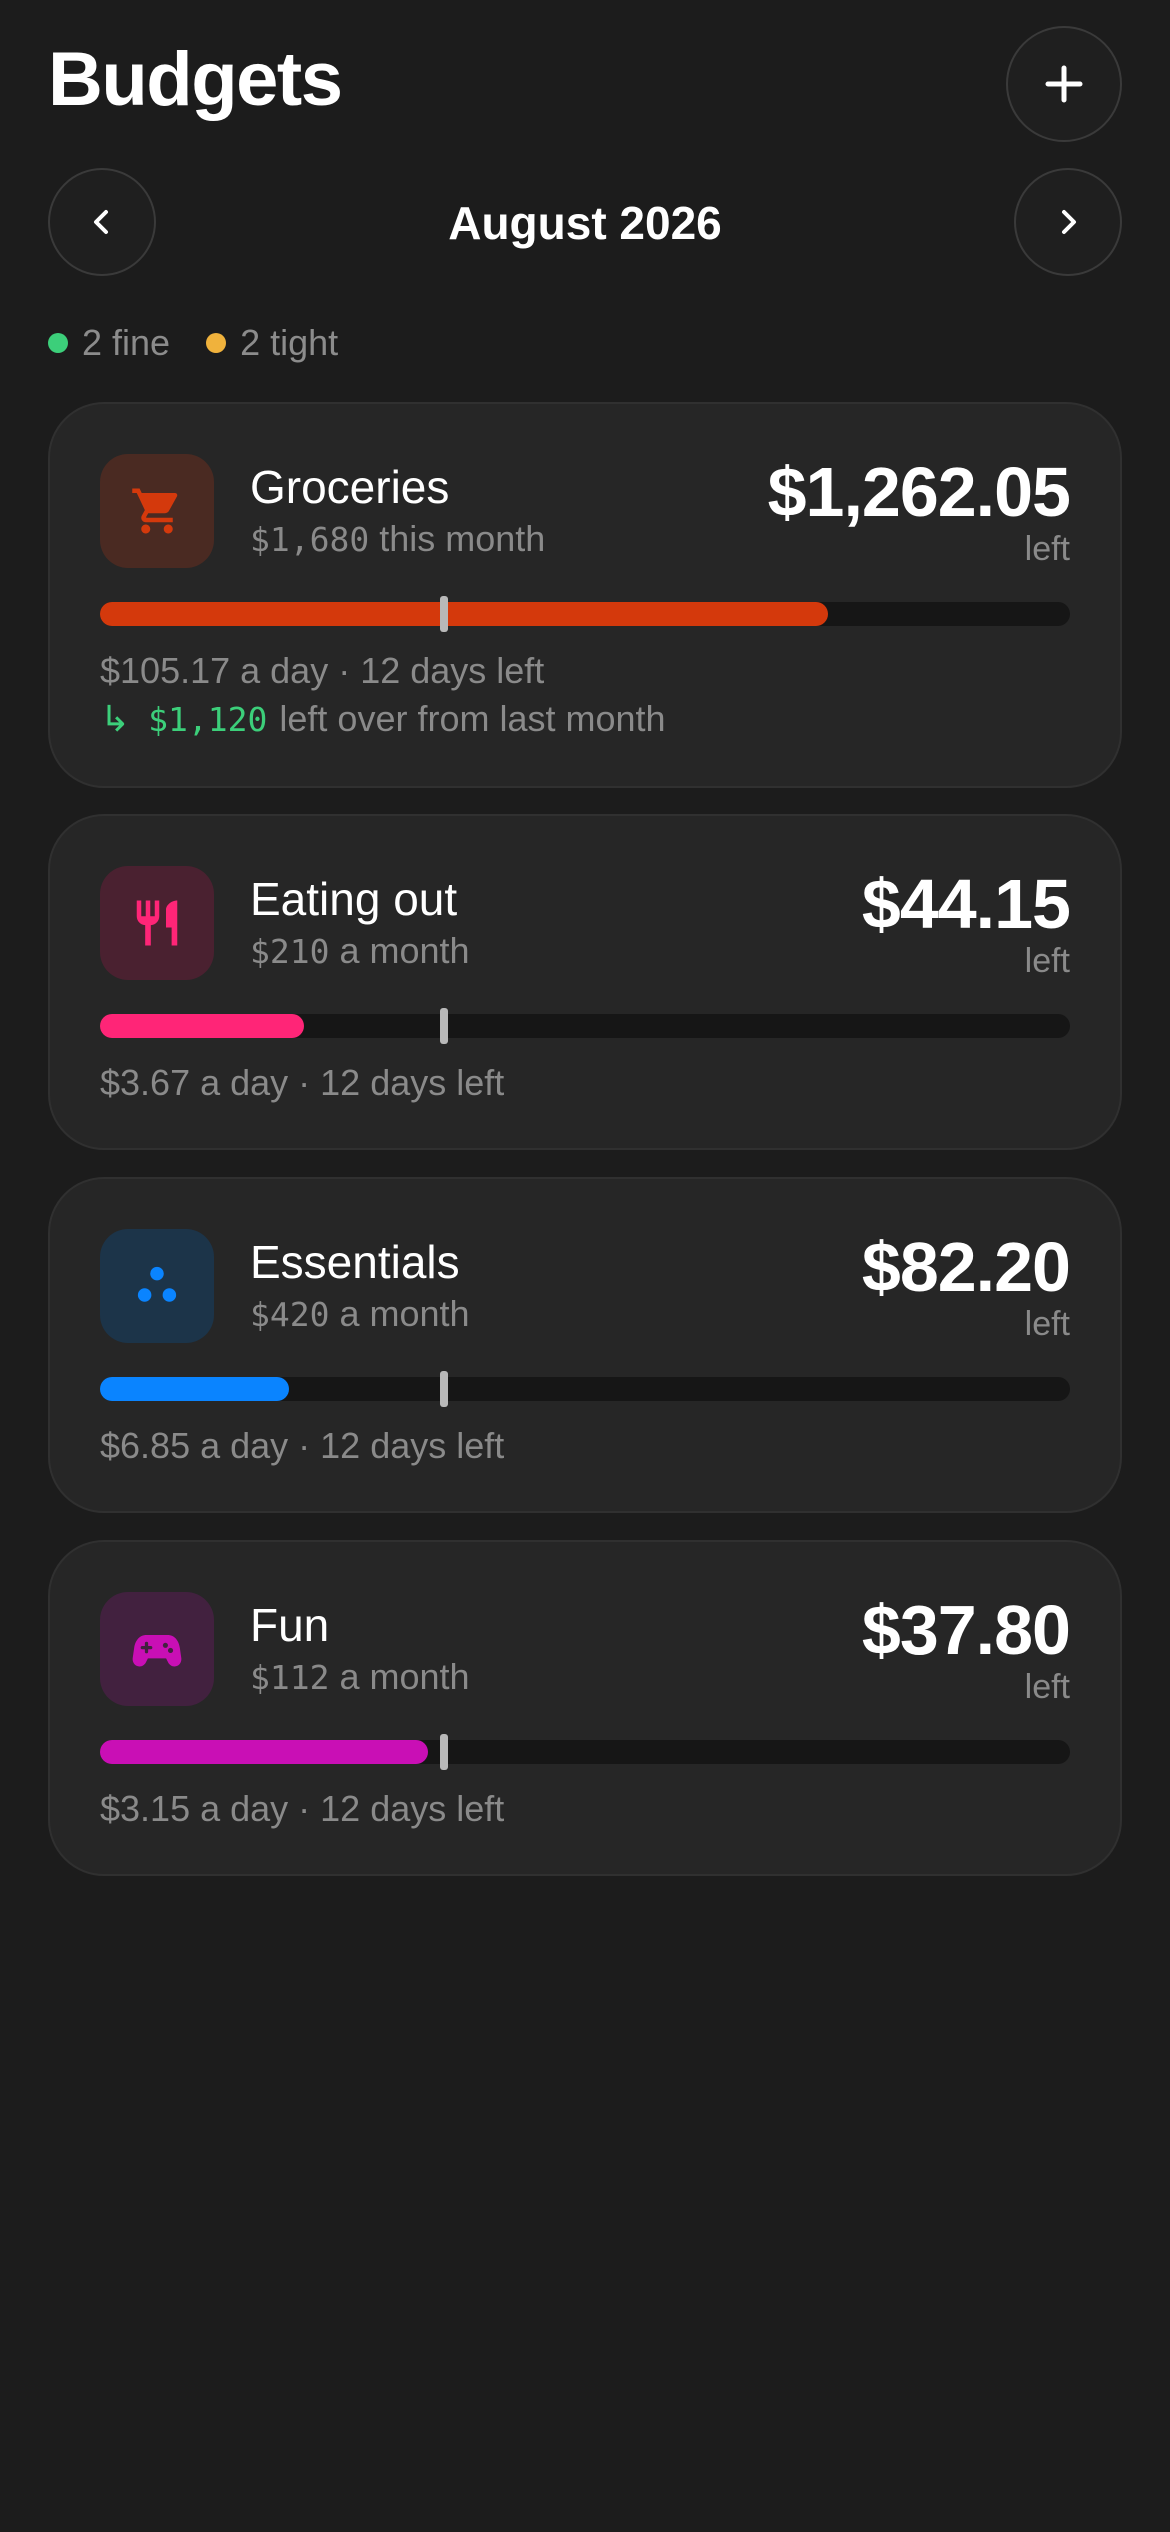 This screenshot has height=2532, width=1170. Describe the element at coordinates (472, 718) in the screenshot. I see `rollover-text: left over from last month` at that location.